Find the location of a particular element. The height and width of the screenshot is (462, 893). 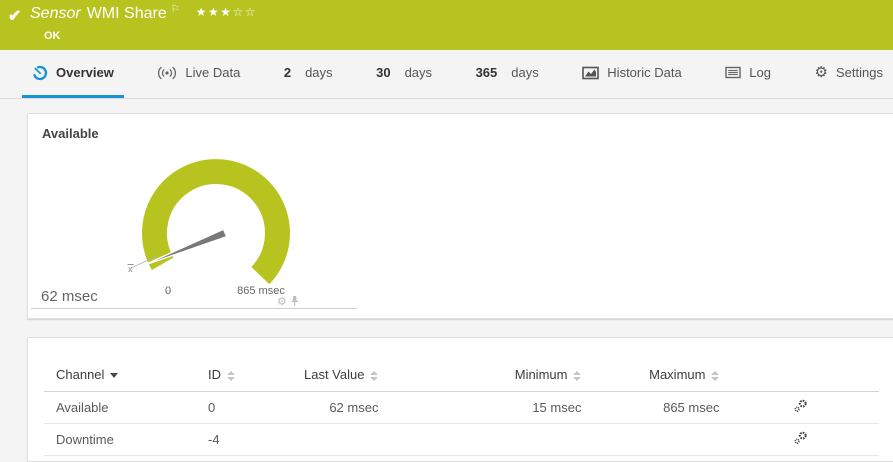

gauge-icon is located at coordinates (40, 72).